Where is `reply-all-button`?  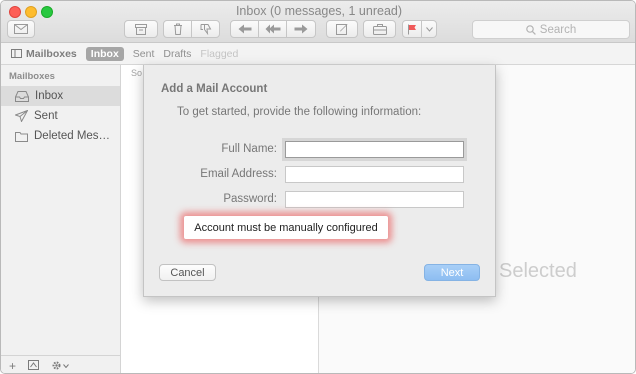
reply-all-button is located at coordinates (272, 29).